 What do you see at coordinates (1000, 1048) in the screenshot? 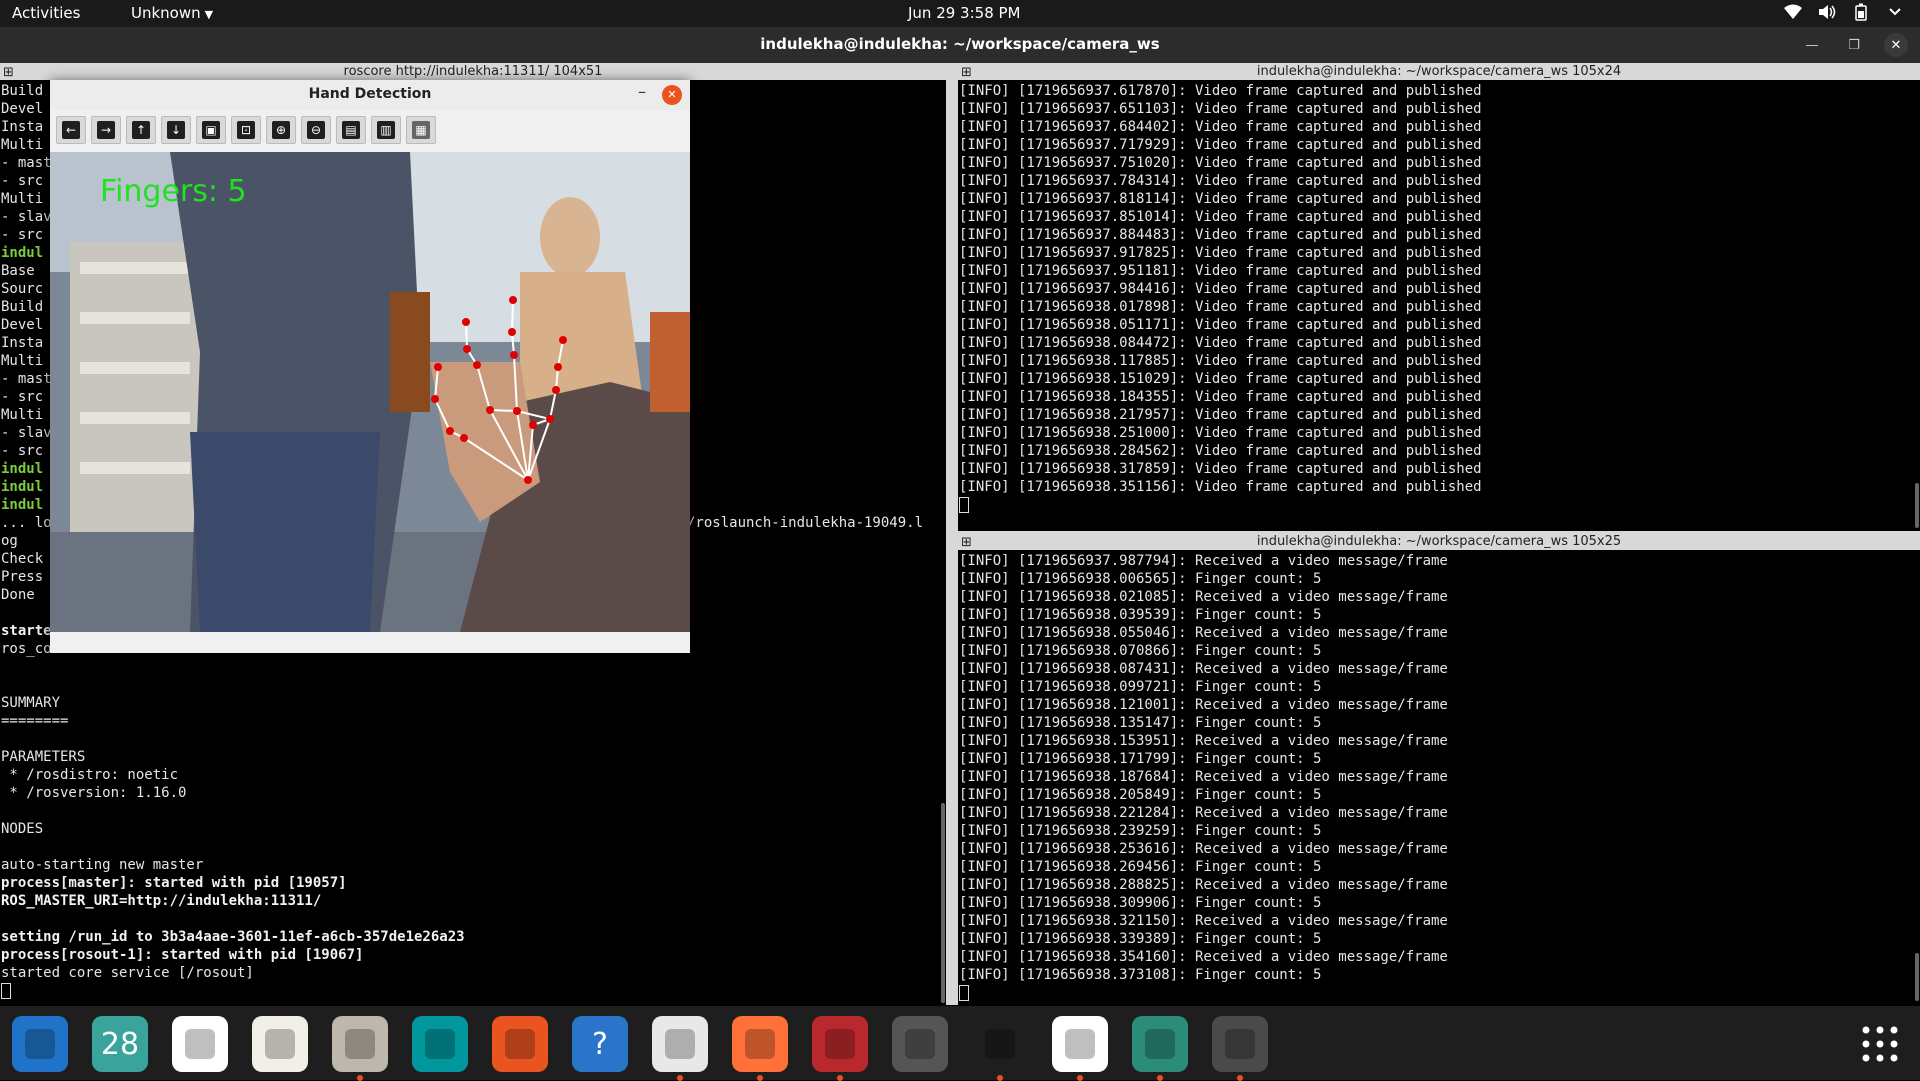
I see `dock-app-vscode` at bounding box center [1000, 1048].